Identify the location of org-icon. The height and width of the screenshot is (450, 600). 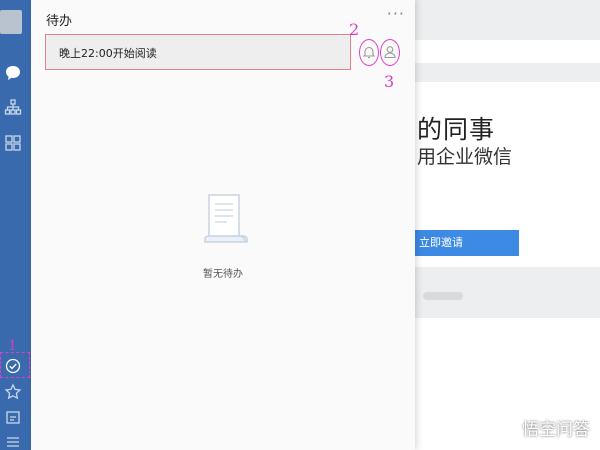
(13, 107).